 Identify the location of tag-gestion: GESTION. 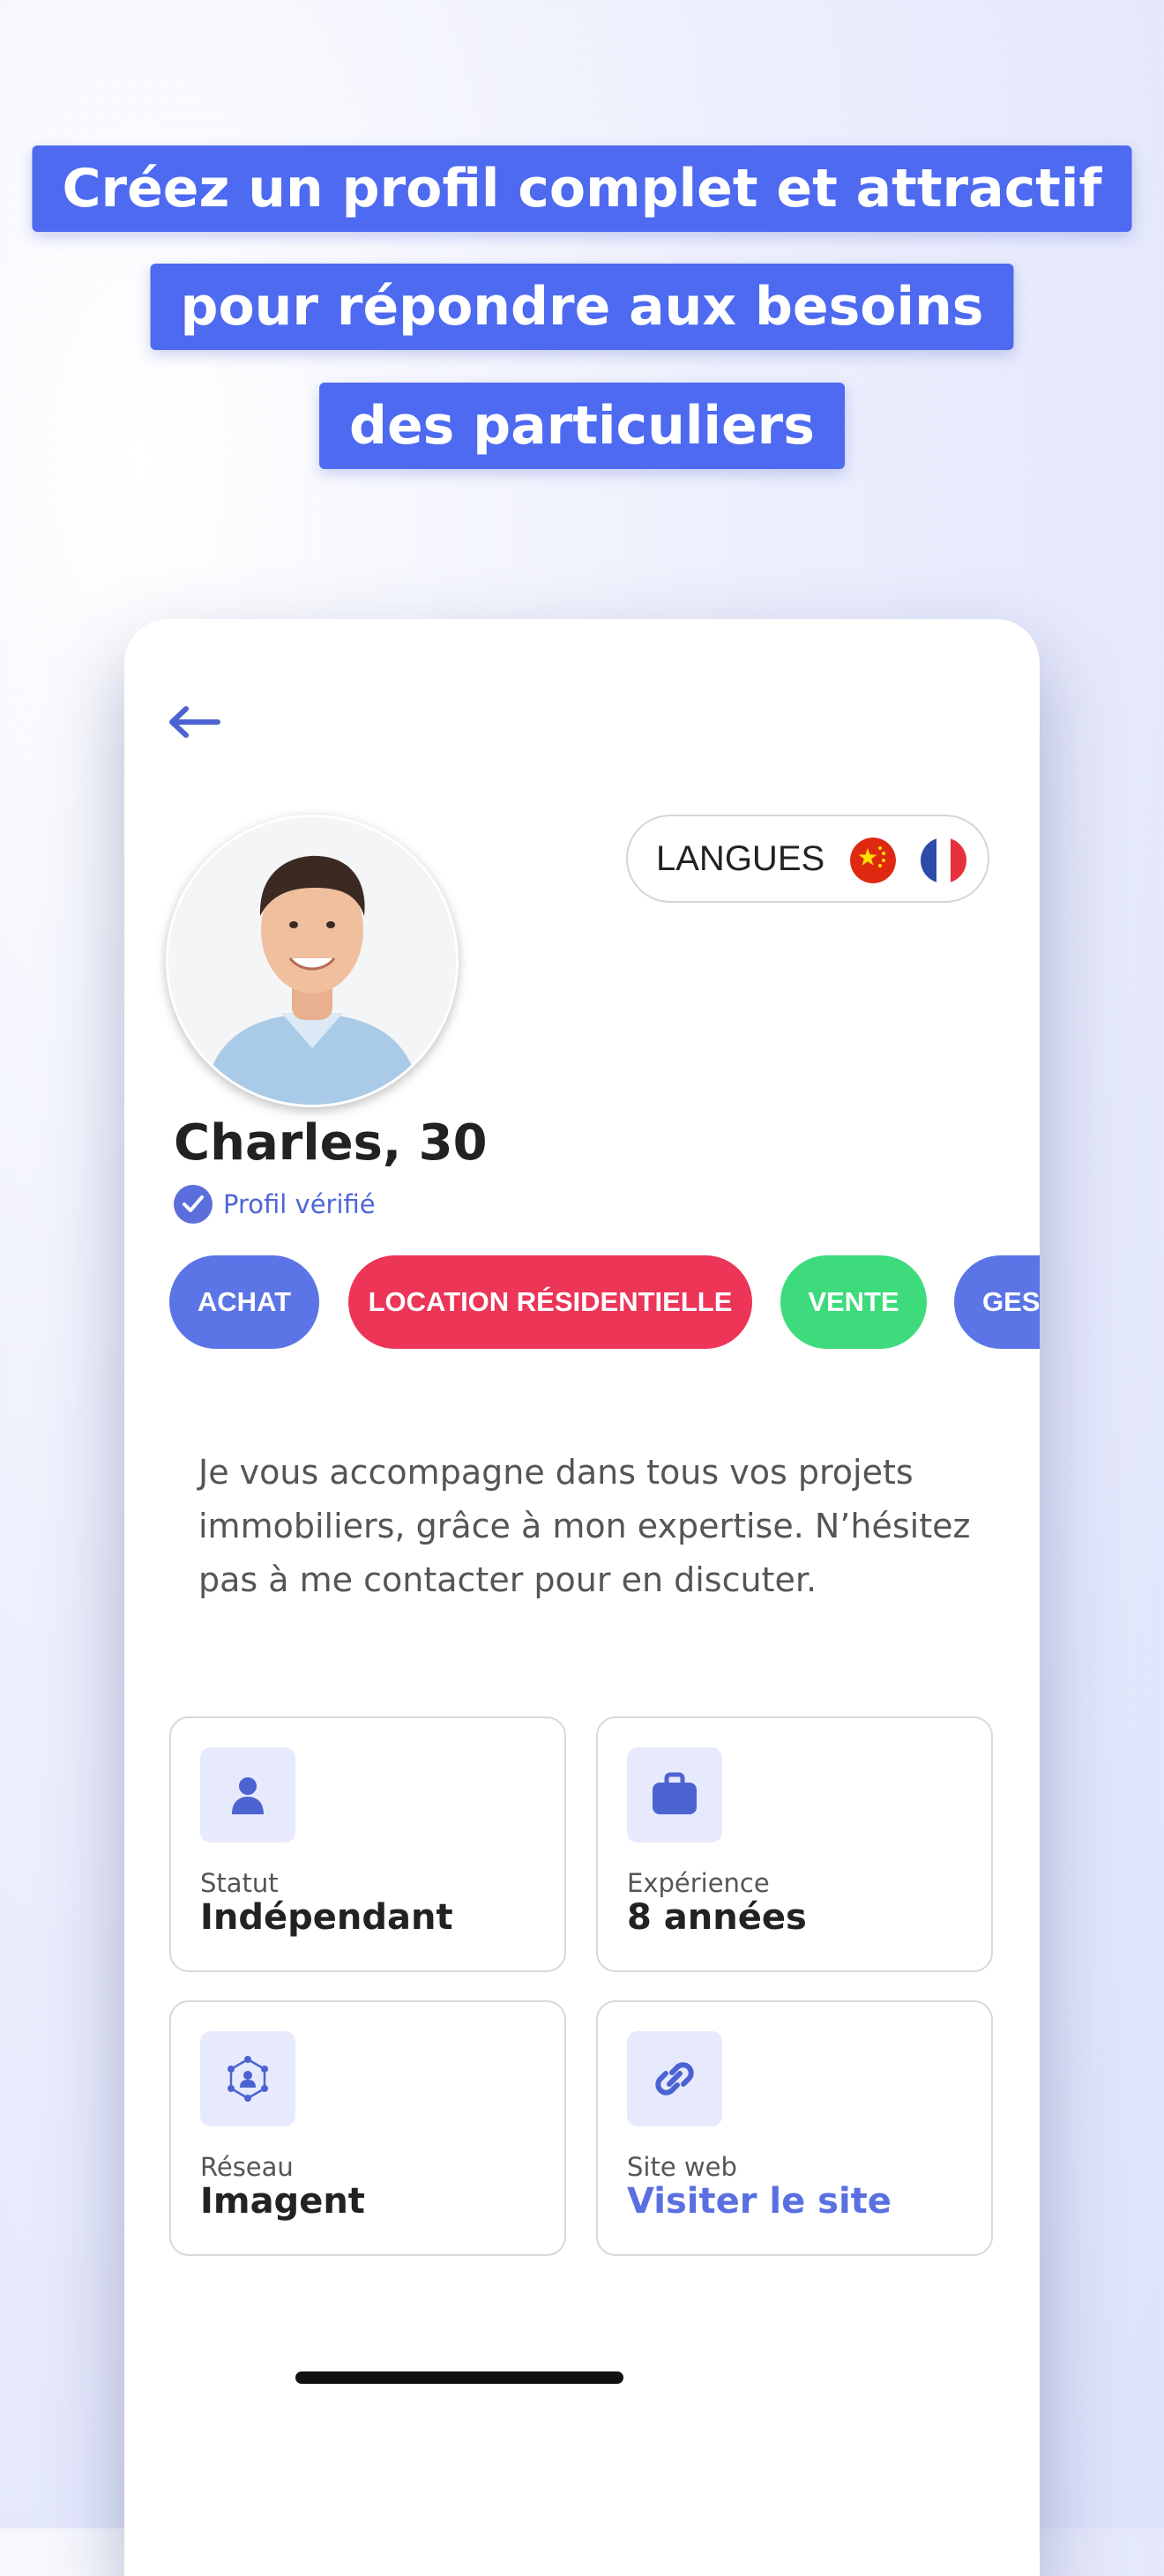
(997, 1302).